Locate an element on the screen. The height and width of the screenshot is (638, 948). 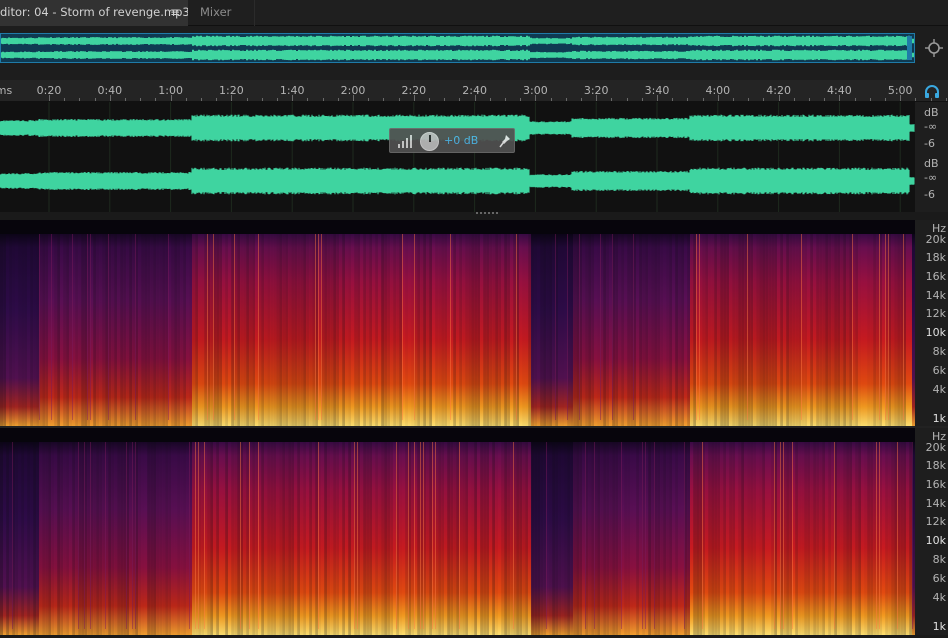
tab-mixer-label: Mixer is located at coordinates (216, 12).